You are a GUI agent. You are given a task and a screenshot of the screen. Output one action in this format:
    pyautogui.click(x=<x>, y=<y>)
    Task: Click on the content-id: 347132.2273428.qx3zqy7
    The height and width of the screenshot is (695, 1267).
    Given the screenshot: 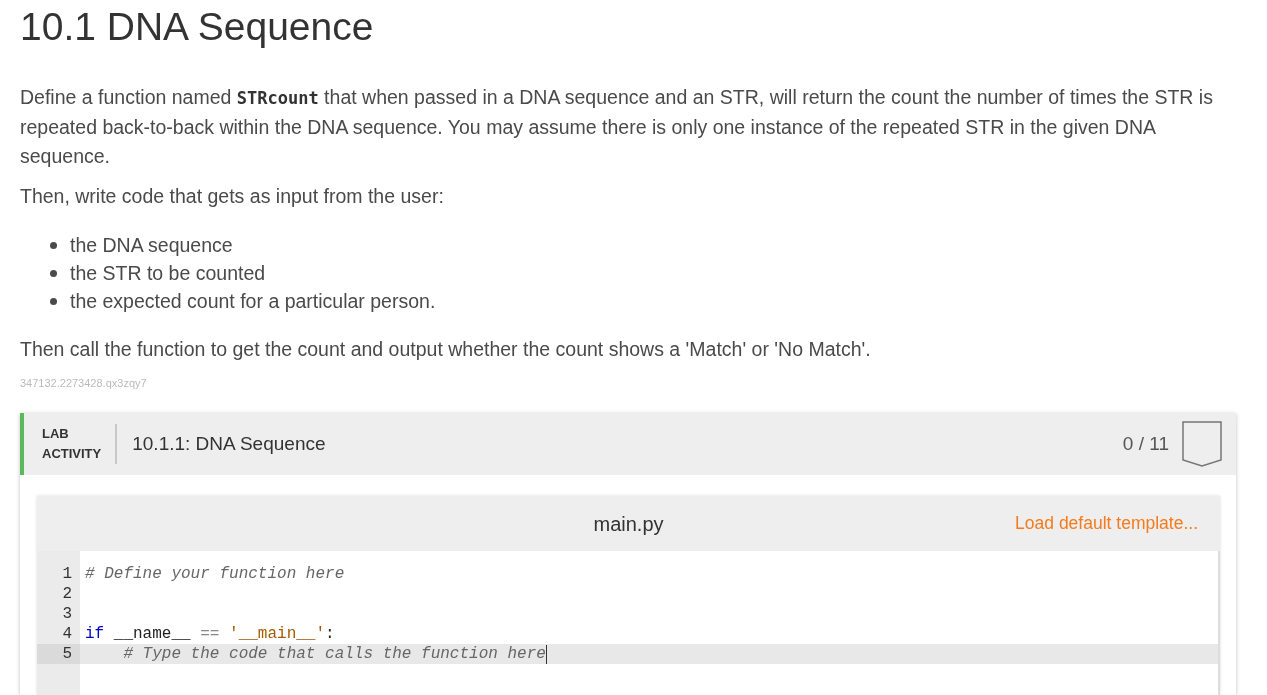 What is the action you would take?
    pyautogui.click(x=83, y=383)
    